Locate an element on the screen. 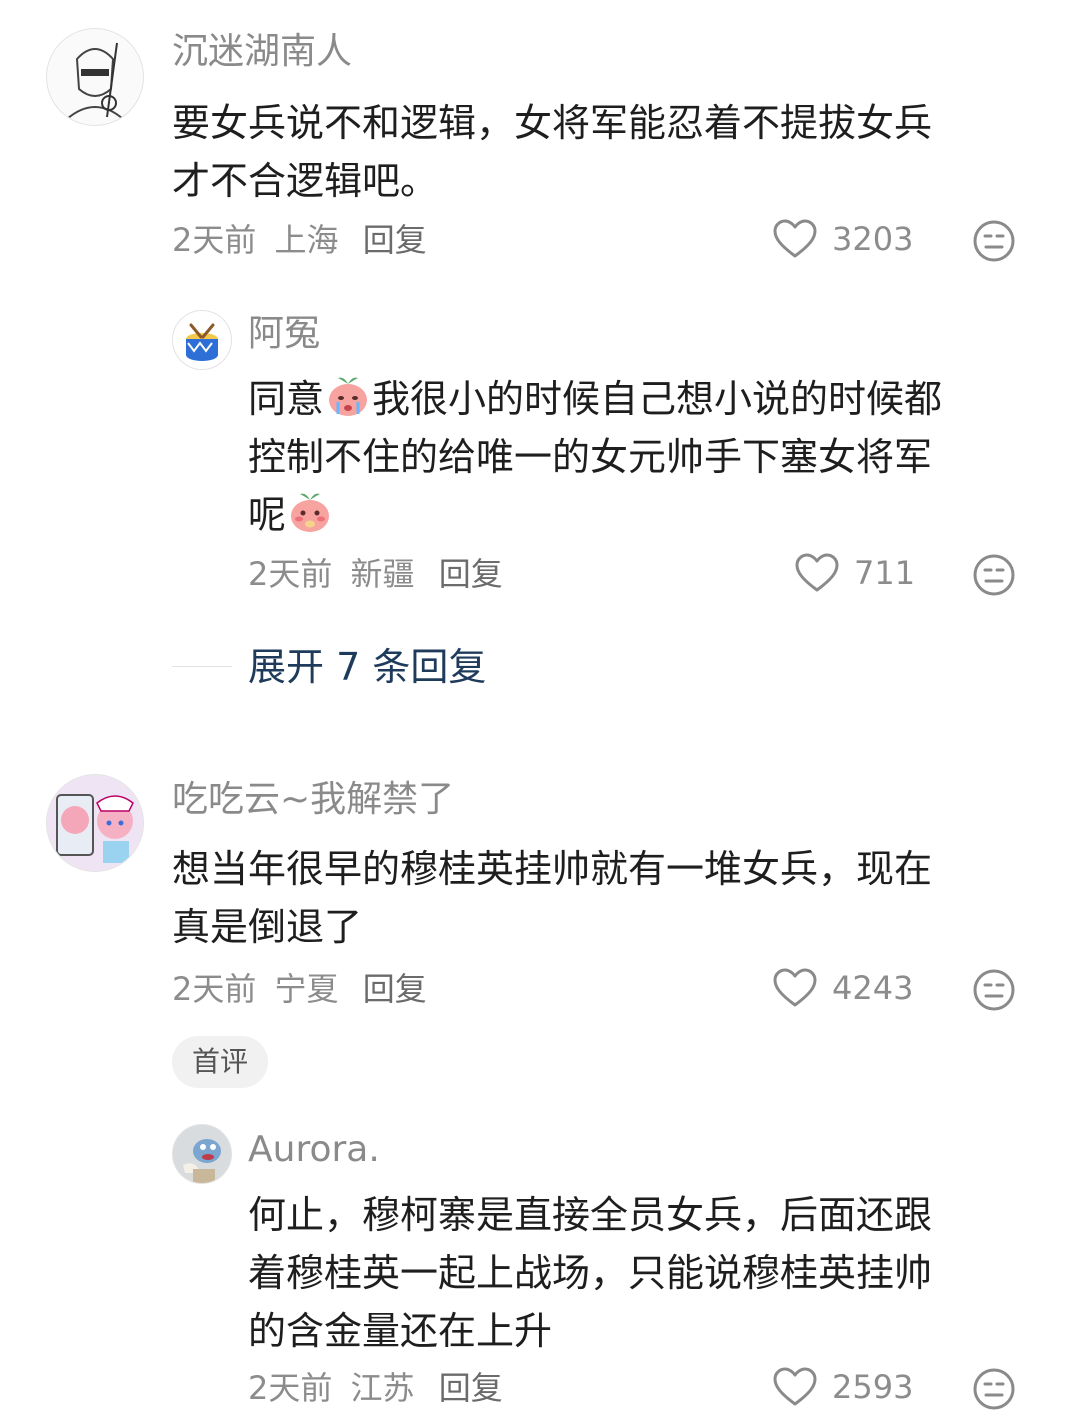 The image size is (1080, 1423). comment-meta: 2天前 上海 回复 is located at coordinates (299, 240).